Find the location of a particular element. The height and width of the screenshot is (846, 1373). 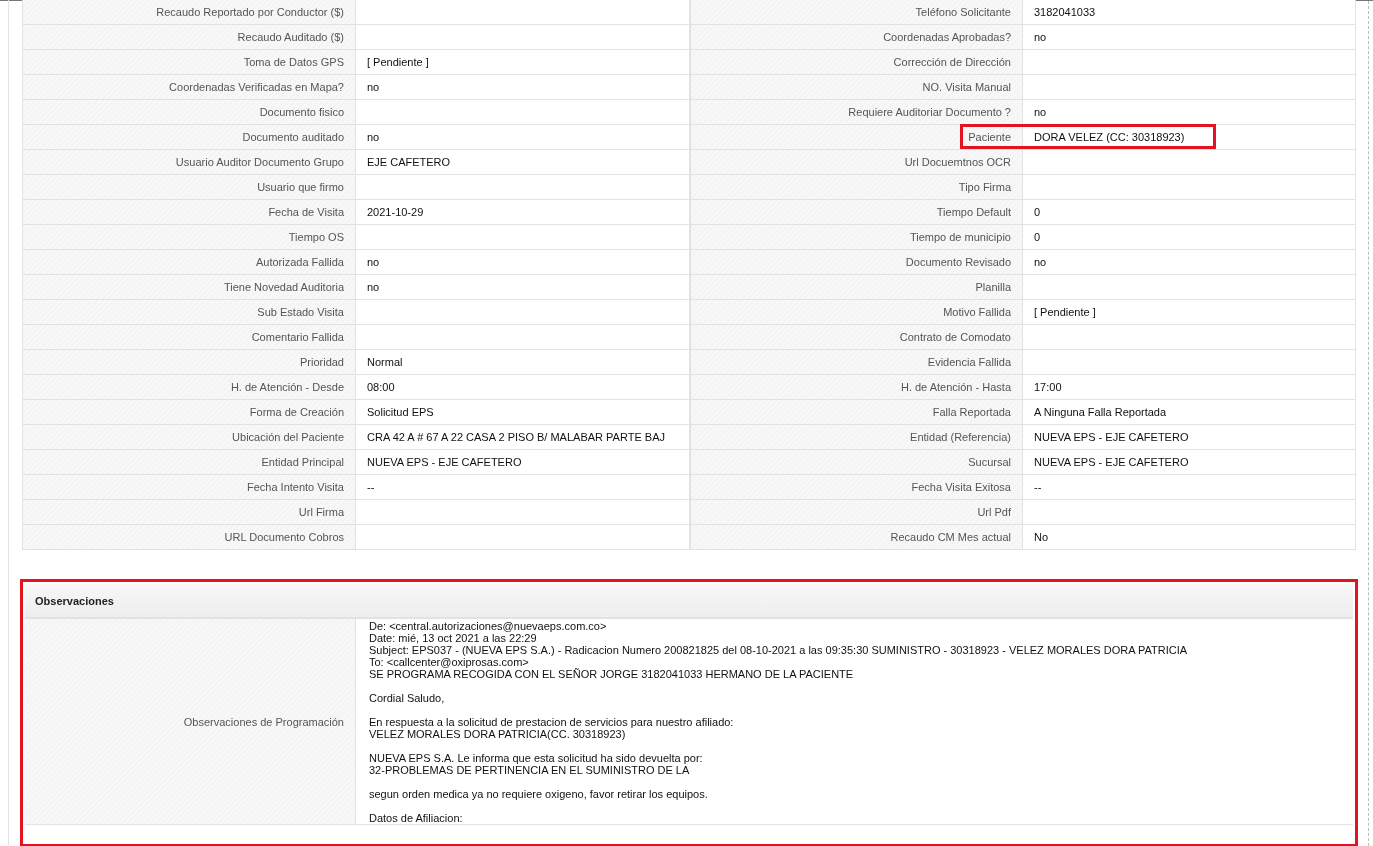

field-label: Recaudo CM Mes actual is located at coordinates (856, 537).